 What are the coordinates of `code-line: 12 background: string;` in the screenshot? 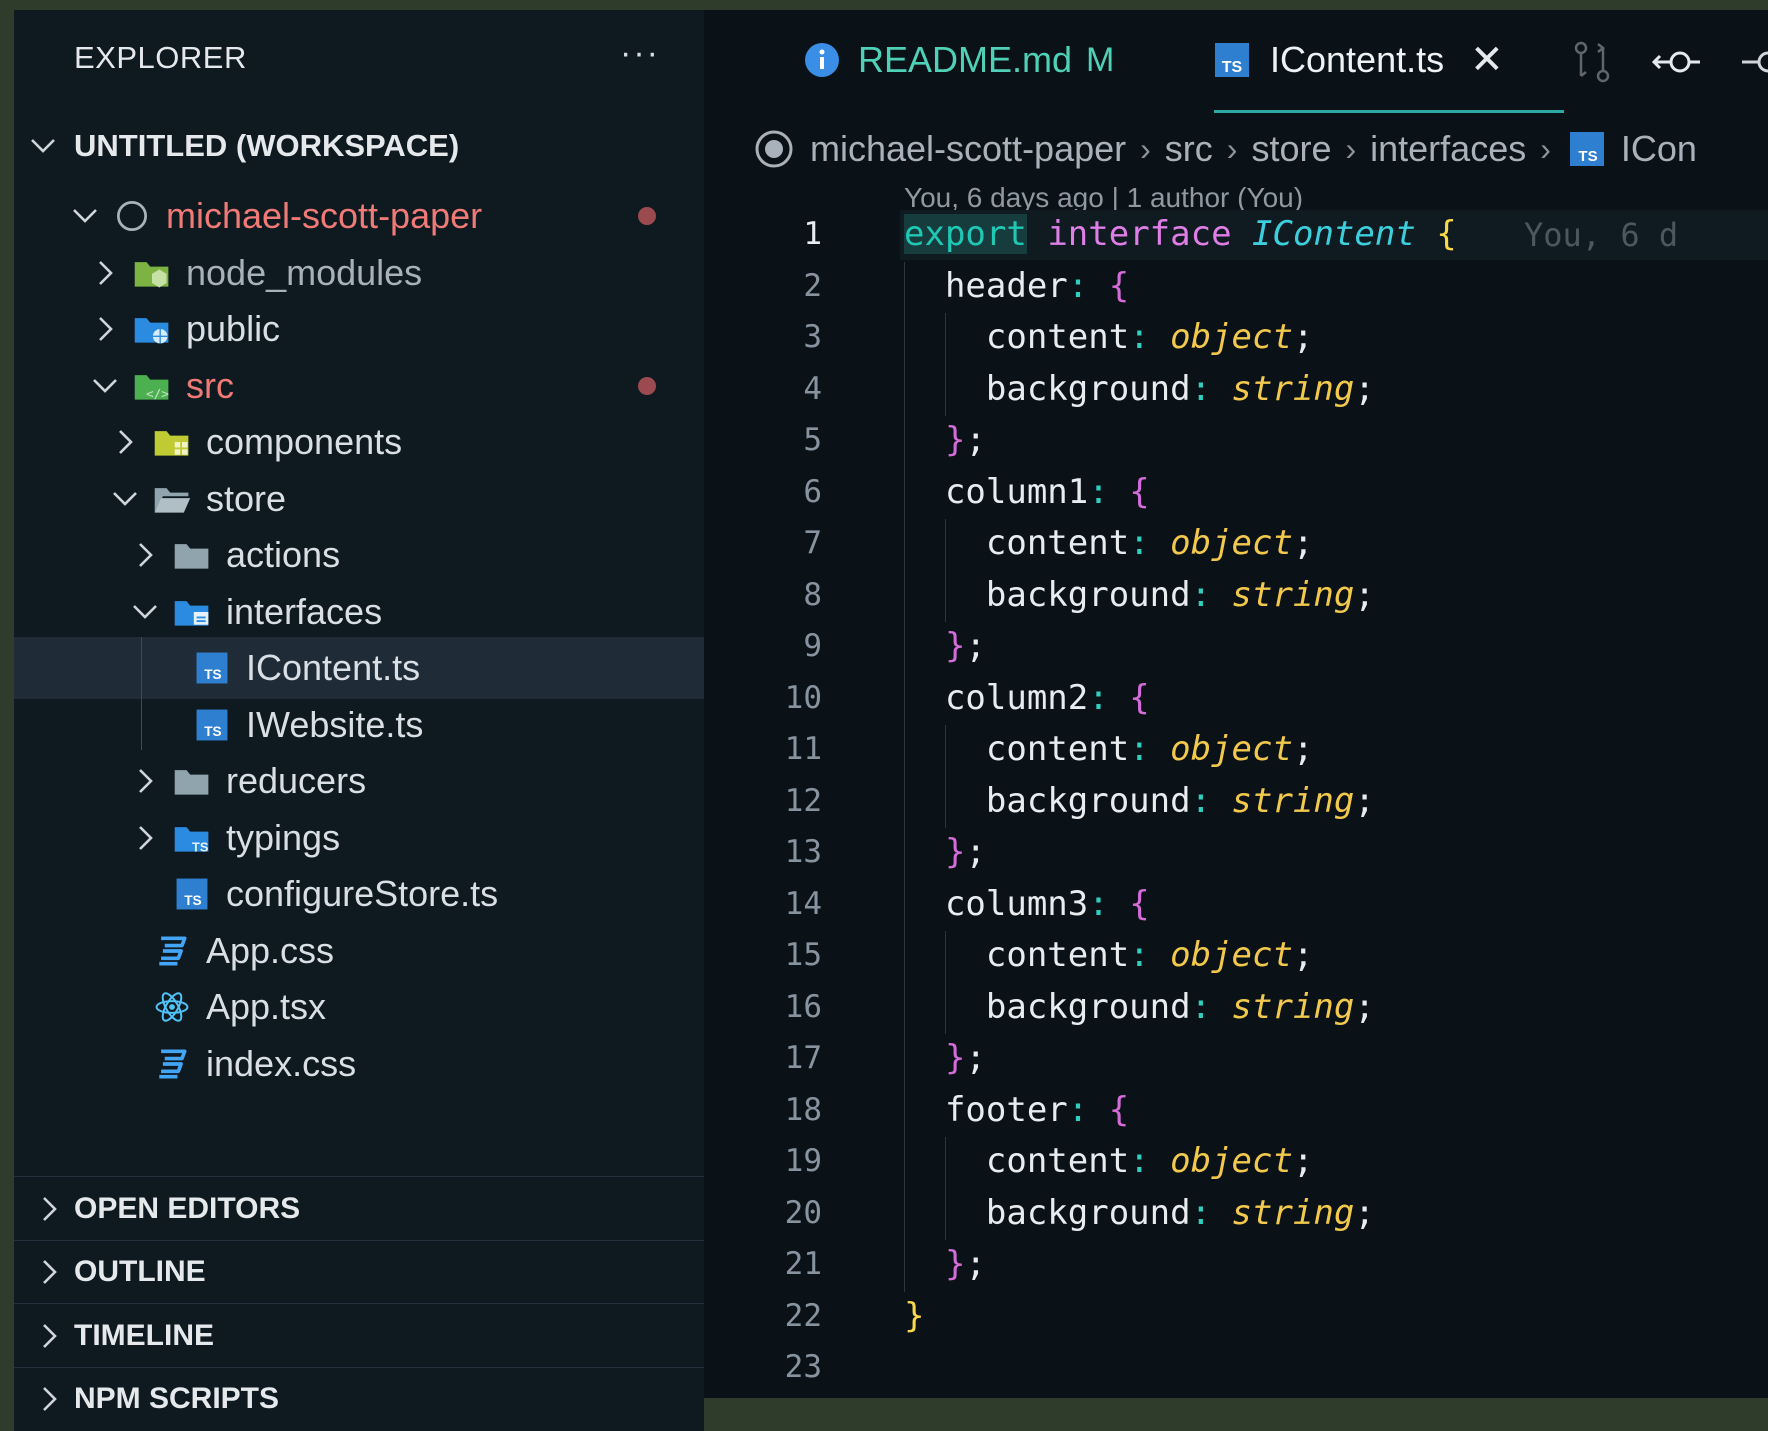 It's located at (1236, 803).